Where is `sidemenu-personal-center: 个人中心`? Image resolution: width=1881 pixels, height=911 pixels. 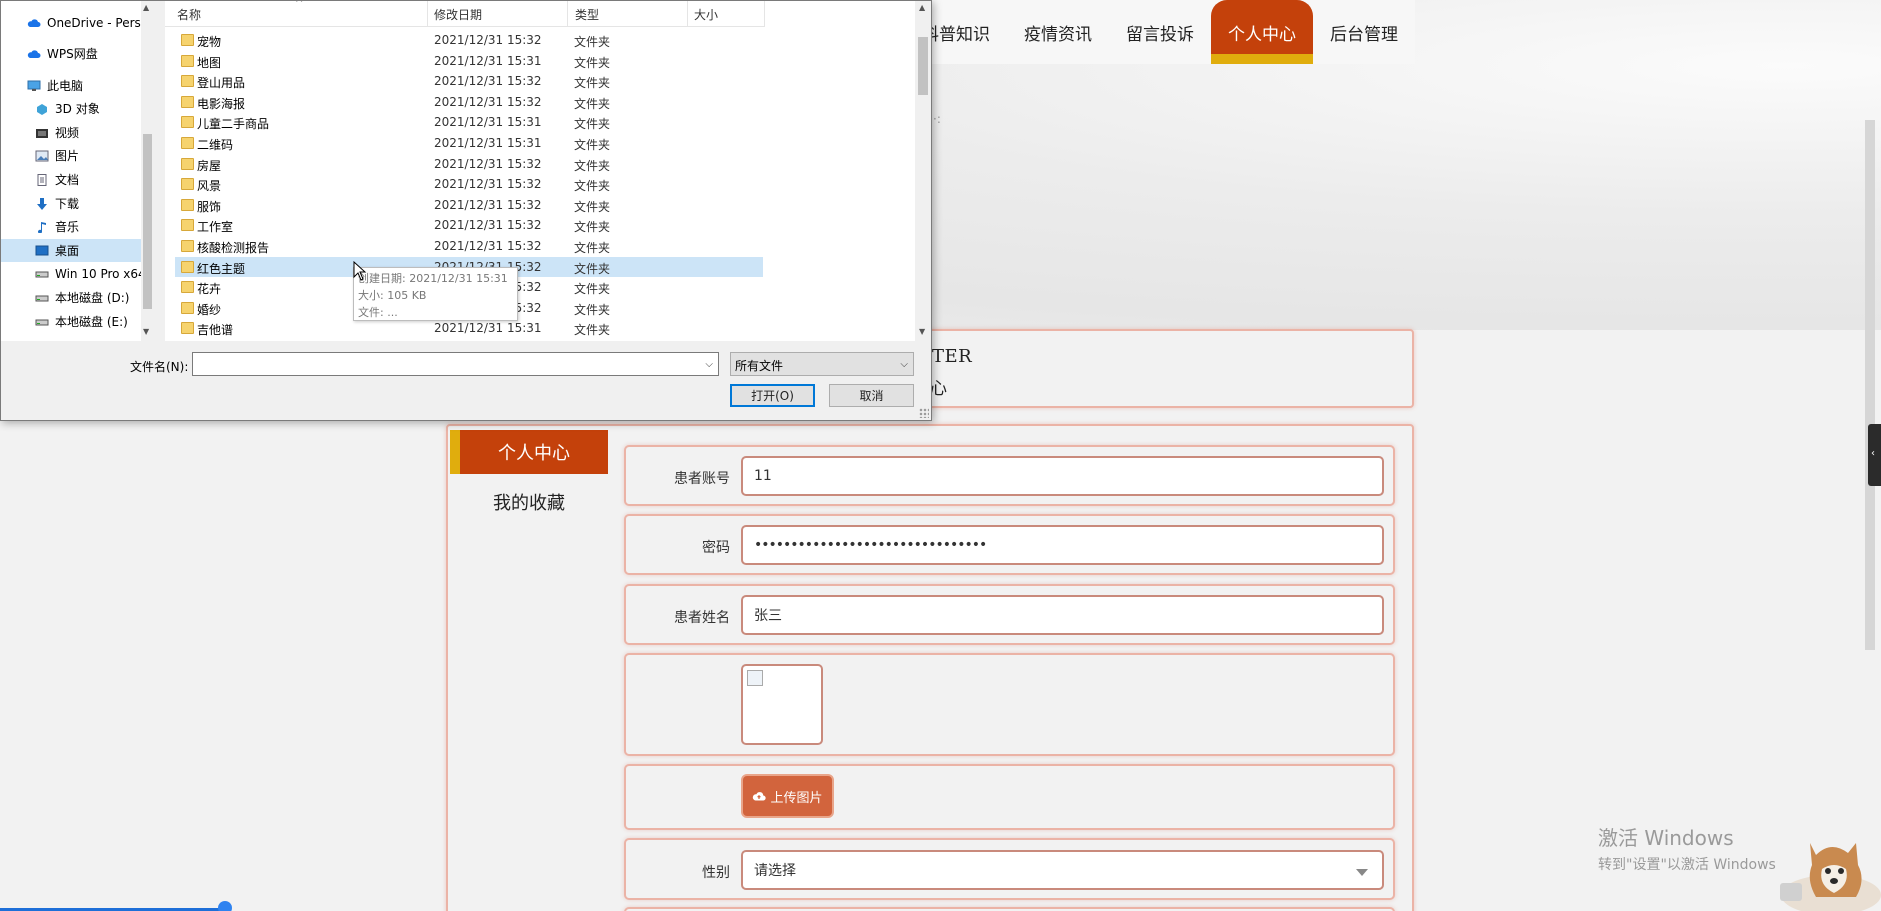 sidemenu-personal-center: 个人中心 is located at coordinates (529, 452).